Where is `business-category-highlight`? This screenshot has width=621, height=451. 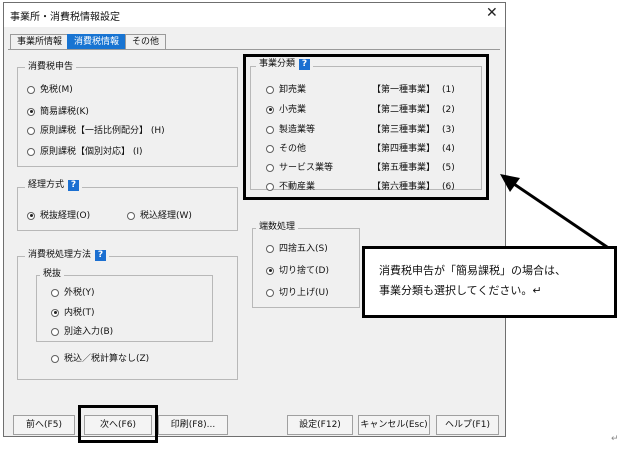 business-category-highlight is located at coordinates (366, 127).